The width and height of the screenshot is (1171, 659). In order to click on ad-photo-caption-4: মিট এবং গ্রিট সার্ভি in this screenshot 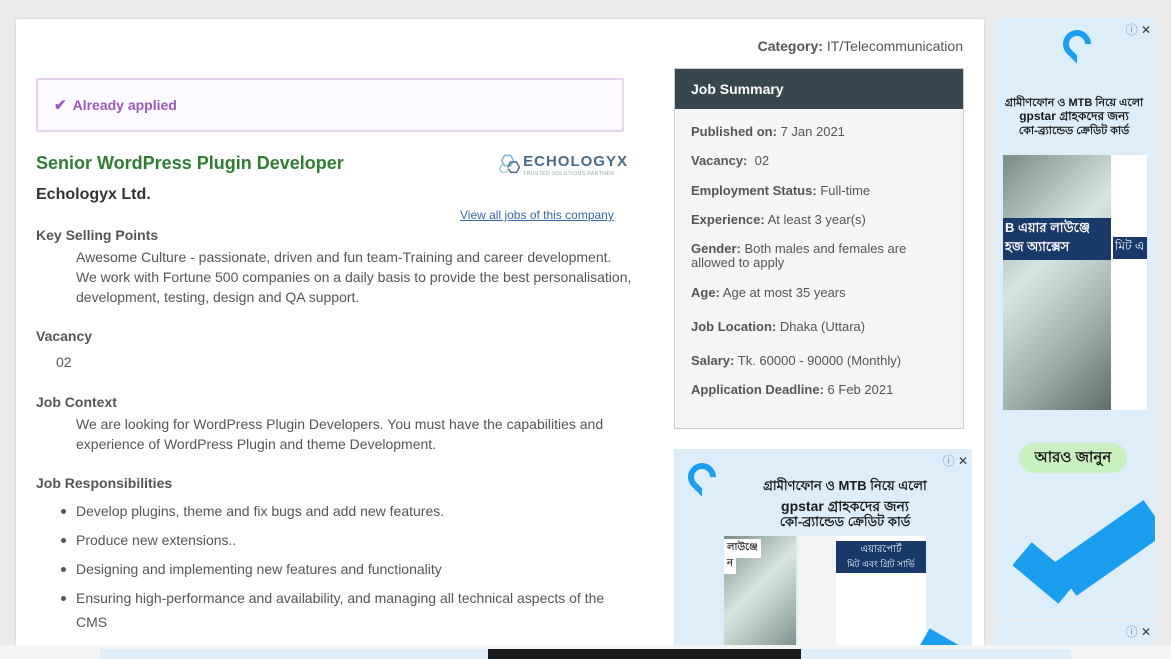, I will do `click(881, 564)`.